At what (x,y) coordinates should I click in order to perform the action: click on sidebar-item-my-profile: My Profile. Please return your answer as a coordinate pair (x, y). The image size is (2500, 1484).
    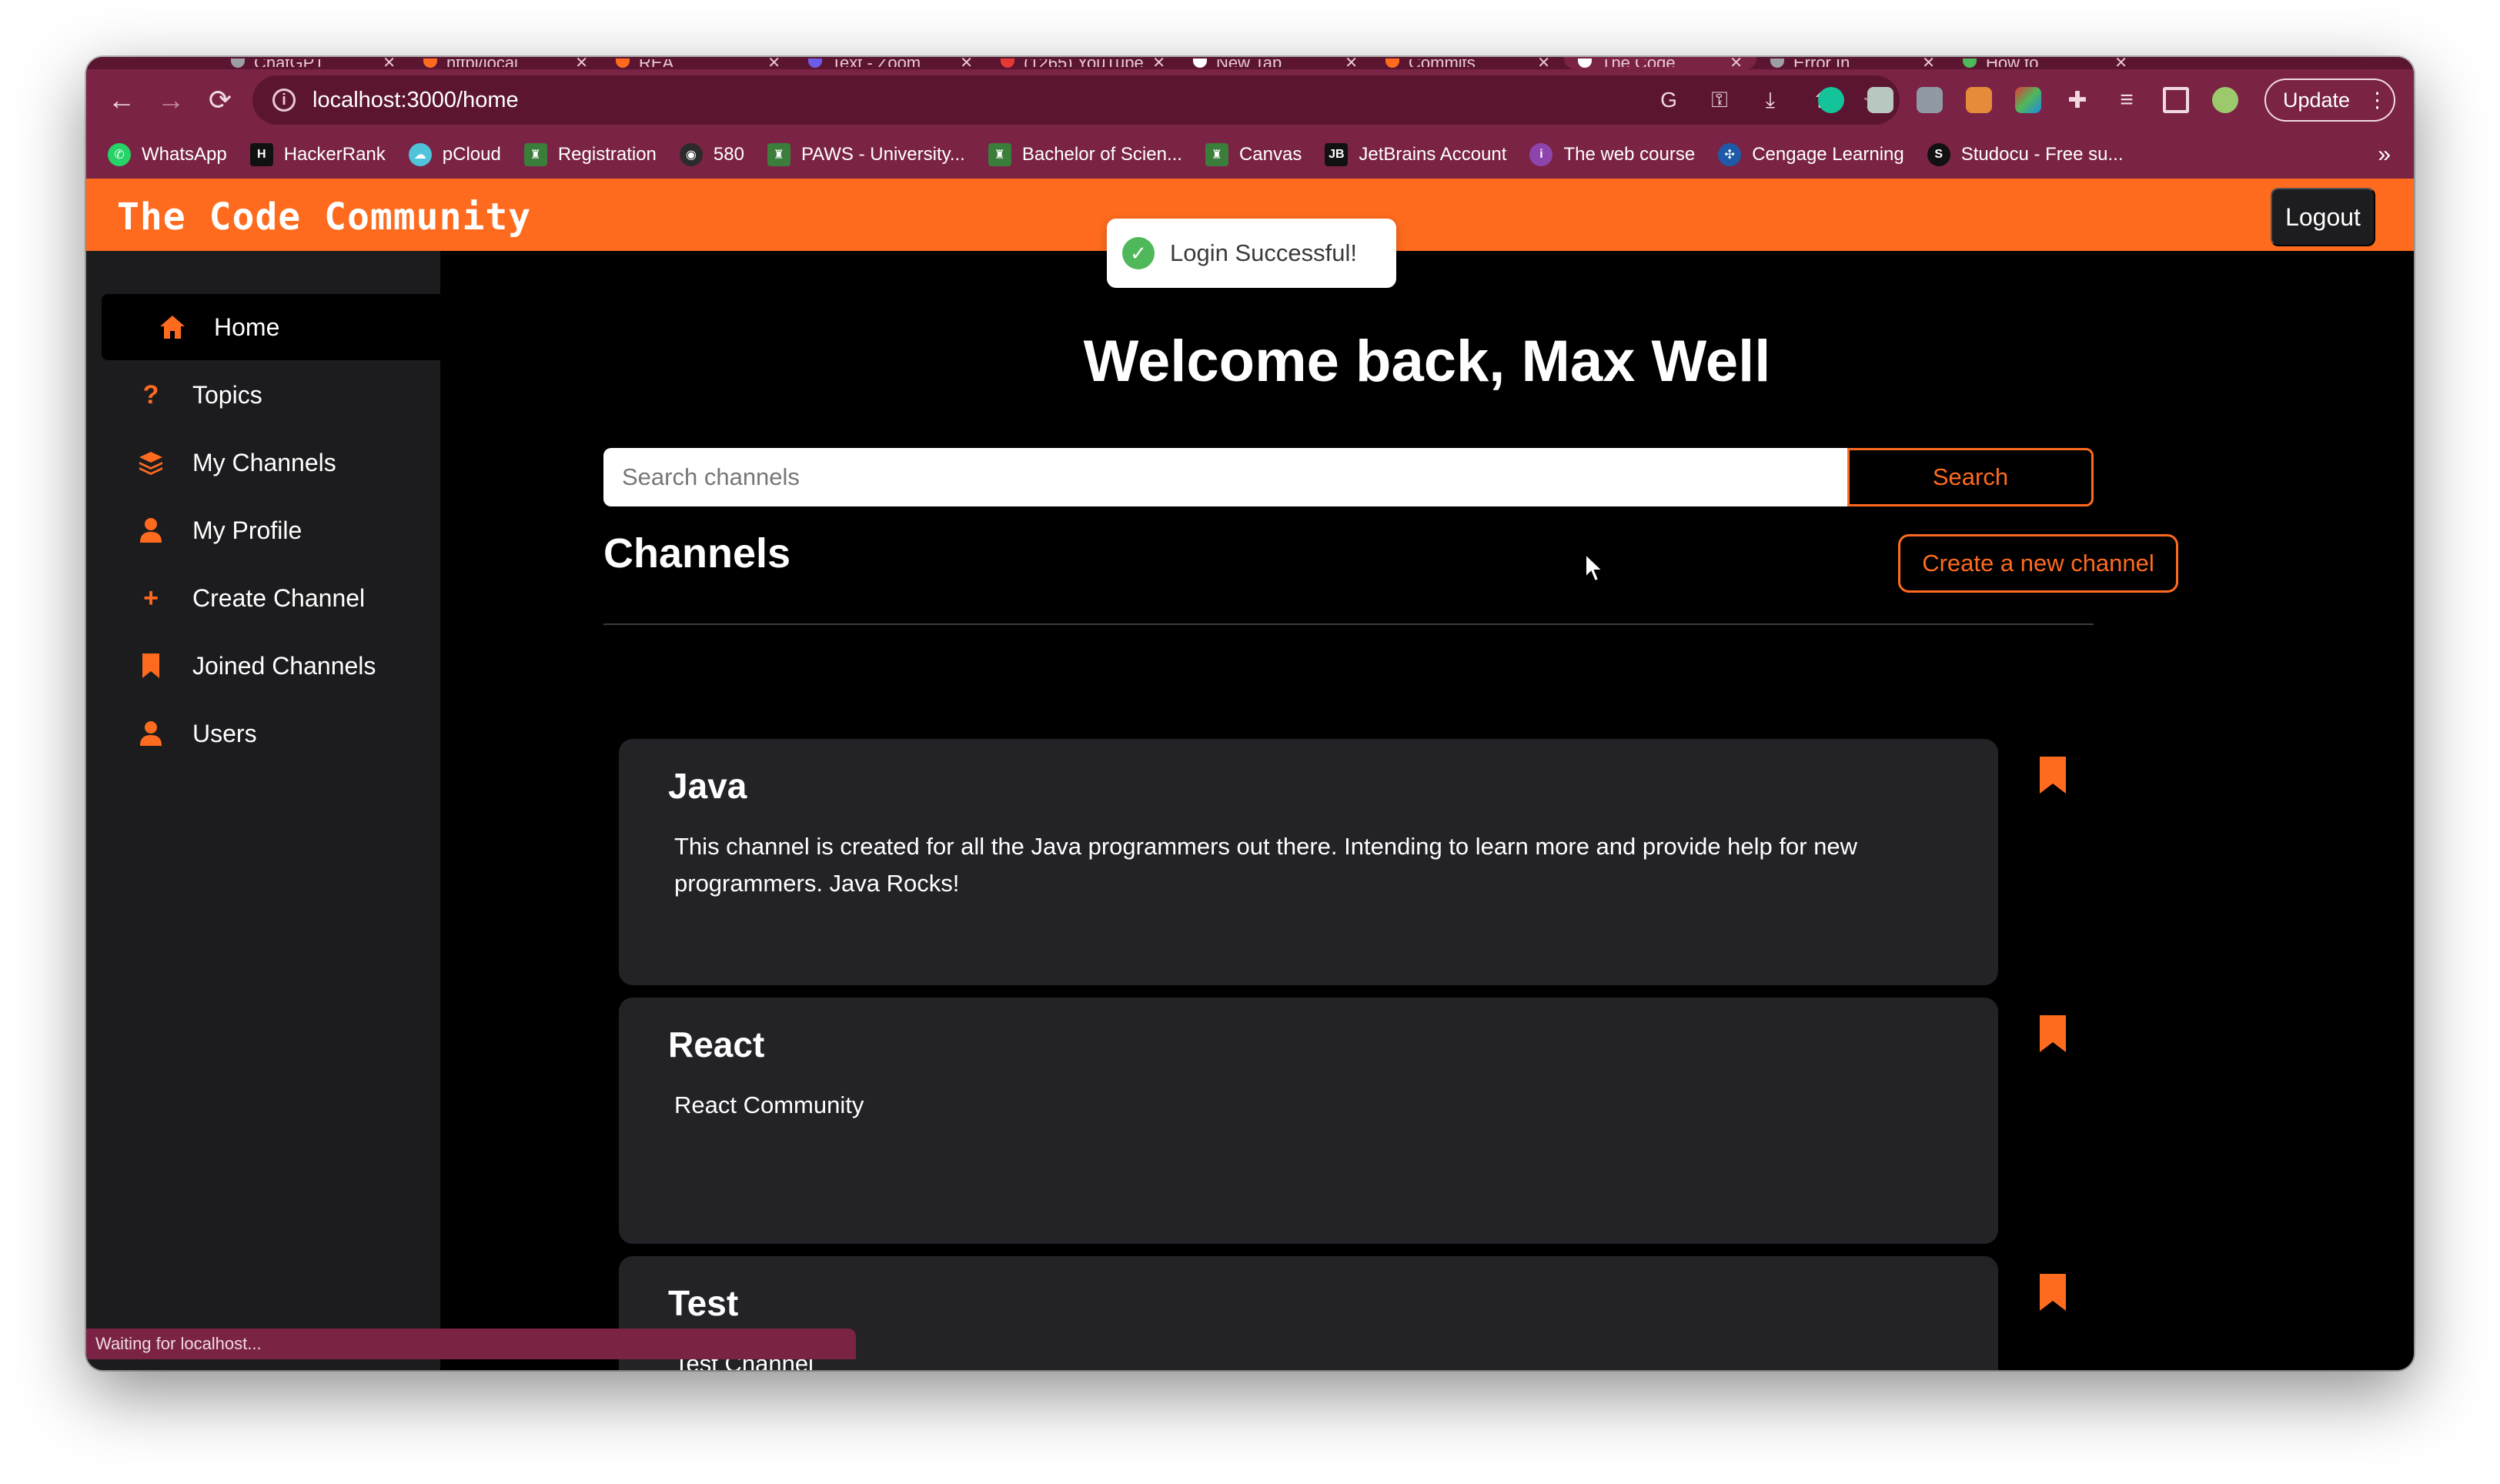
    Looking at the image, I should click on (271, 530).